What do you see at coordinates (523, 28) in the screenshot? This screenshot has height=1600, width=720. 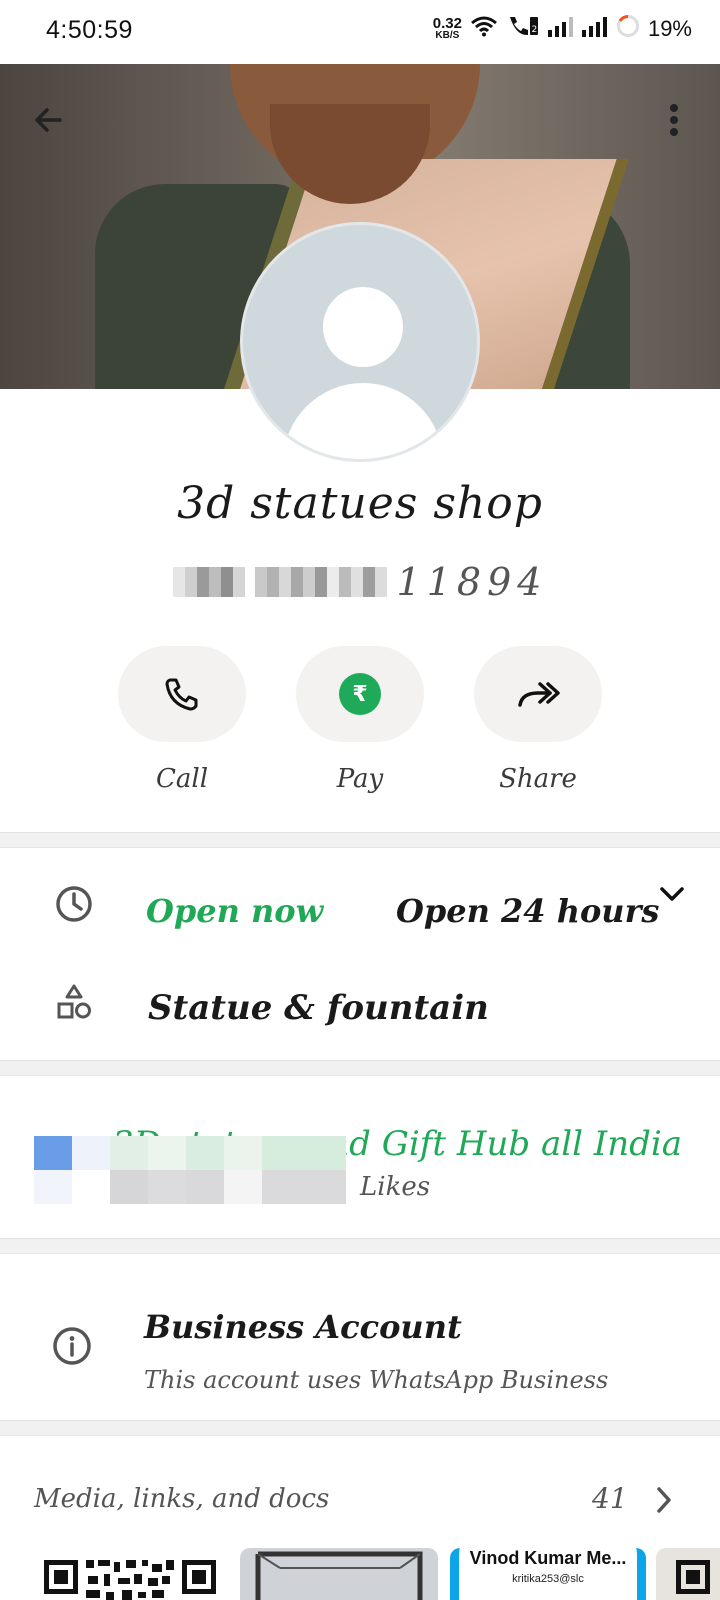 I see `wifi-calling-icon: 2` at bounding box center [523, 28].